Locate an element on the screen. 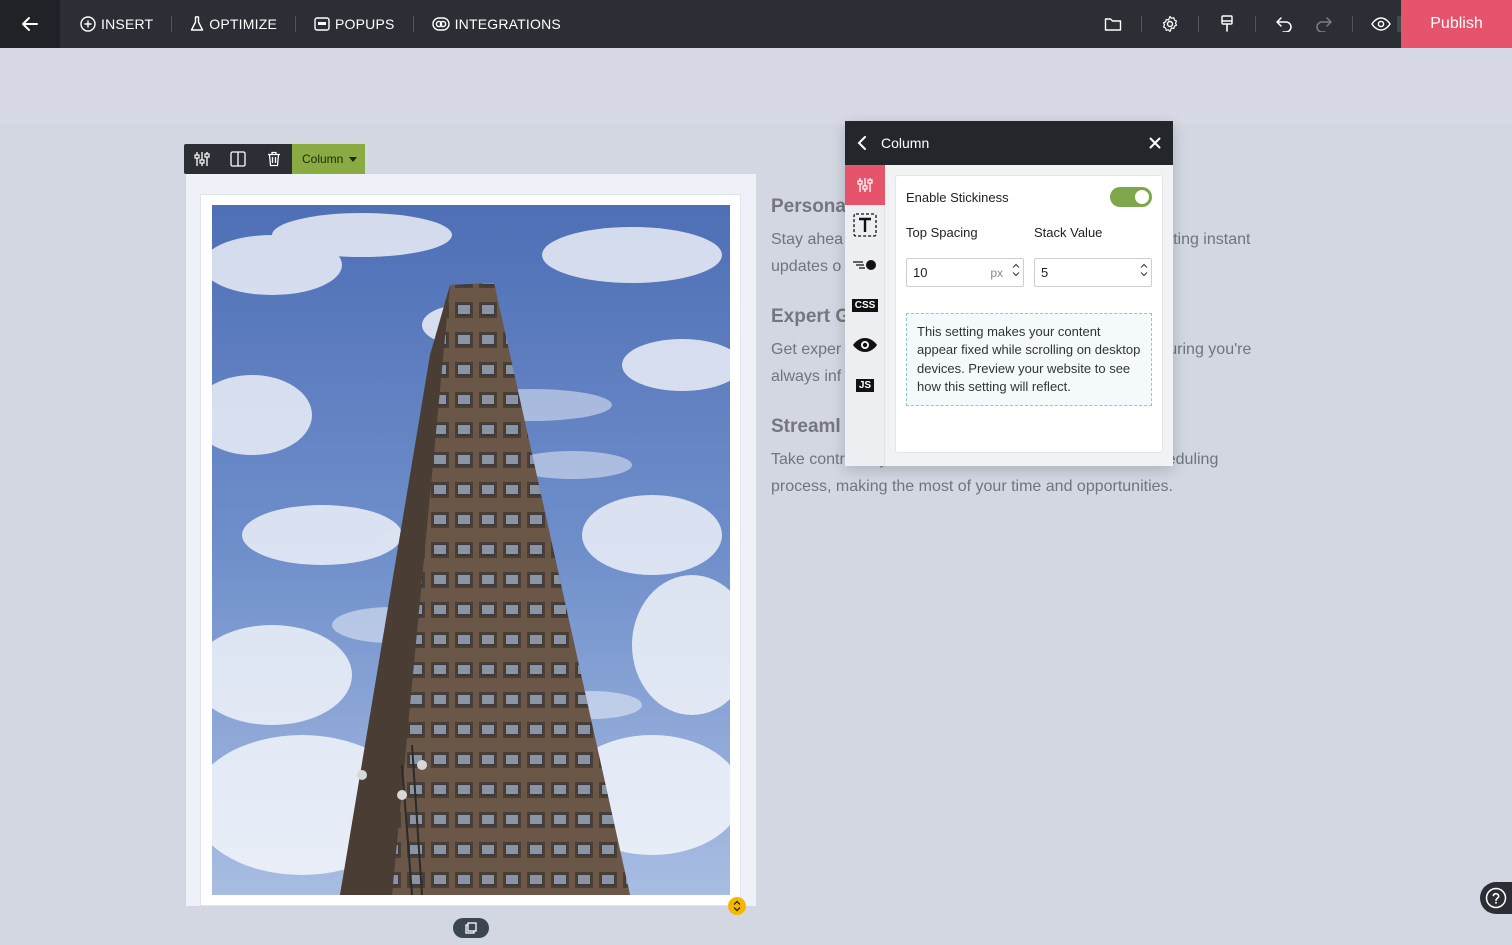 The height and width of the screenshot is (945, 1512). text-icon is located at coordinates (865, 225).